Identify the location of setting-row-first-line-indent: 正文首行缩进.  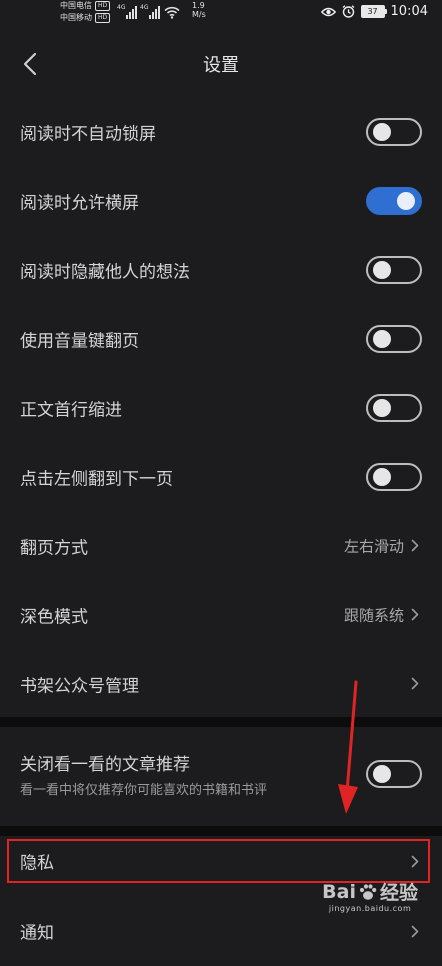
(221, 407).